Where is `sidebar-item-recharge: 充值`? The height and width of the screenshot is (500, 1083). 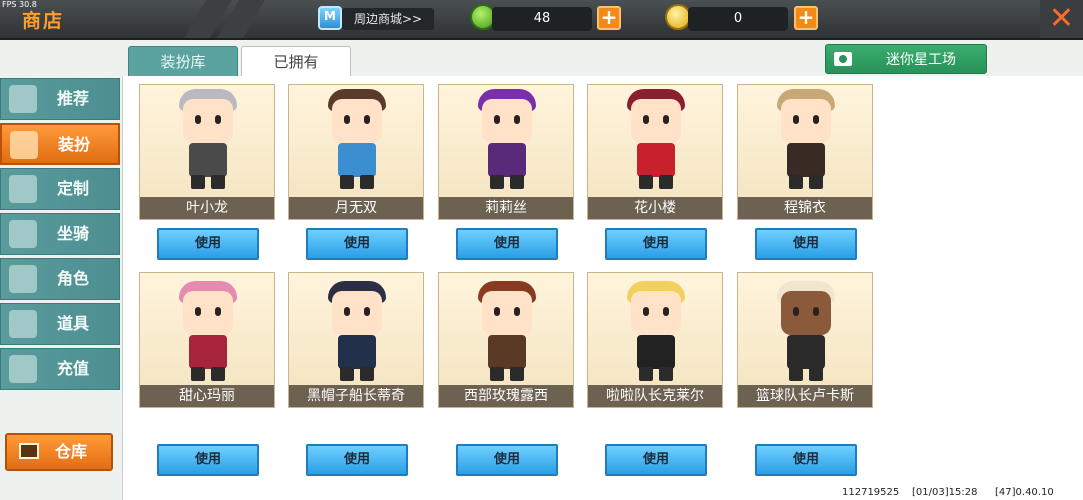
sidebar-item-recharge: 充值 is located at coordinates (60, 369).